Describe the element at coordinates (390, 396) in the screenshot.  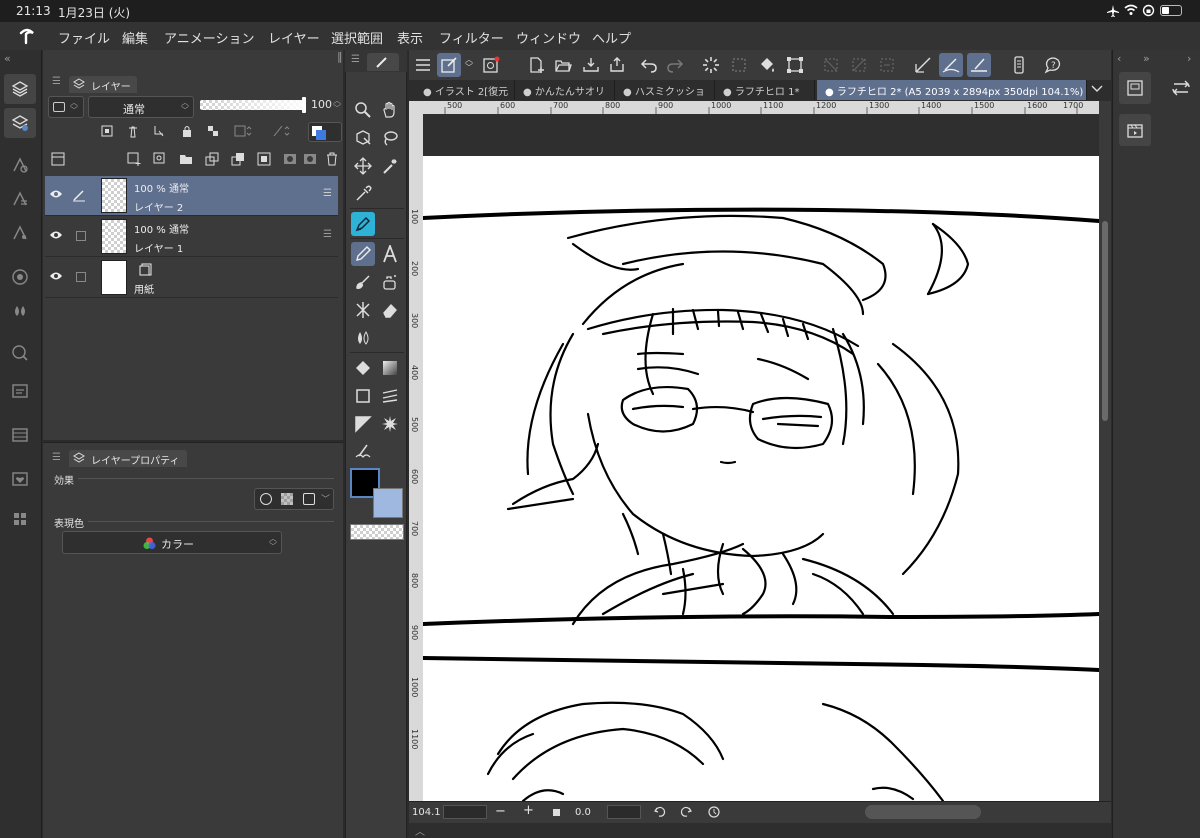
I see `frame-border-tool-icon` at that location.